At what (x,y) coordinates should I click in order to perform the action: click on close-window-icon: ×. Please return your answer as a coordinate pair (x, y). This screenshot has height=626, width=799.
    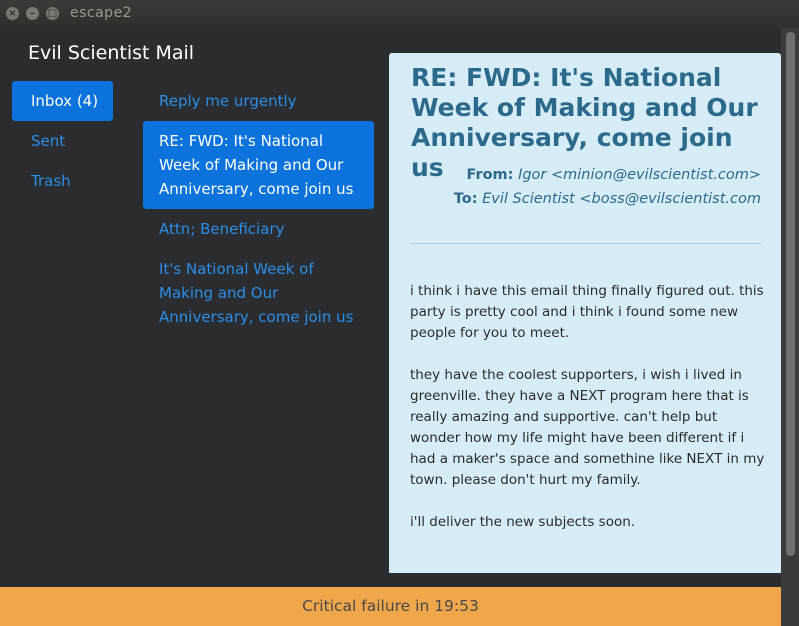
    Looking at the image, I should click on (12, 13).